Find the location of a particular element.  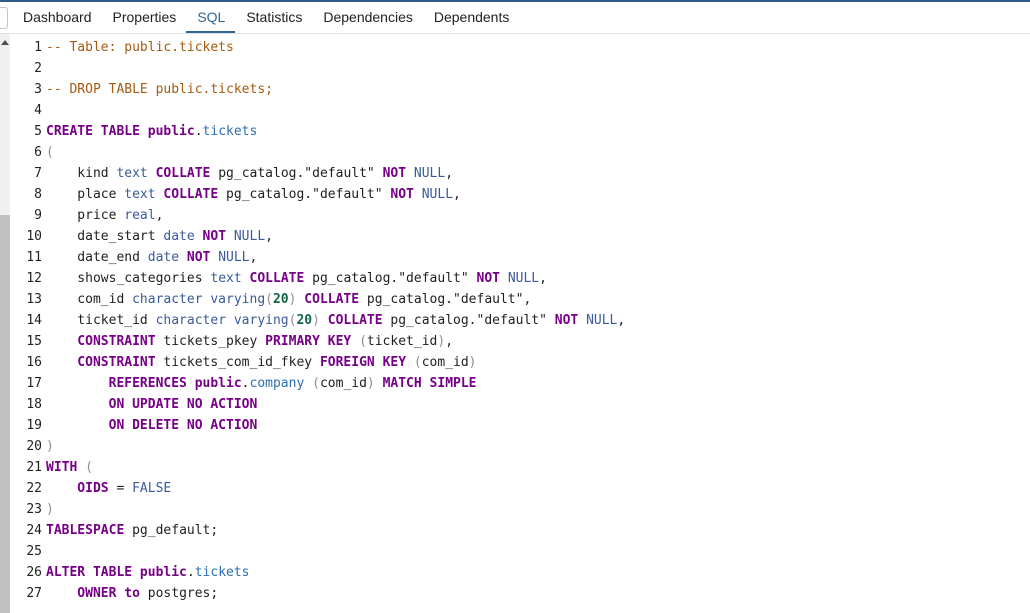

sql-keyword: ON UPDATE NO ACTION is located at coordinates (152, 404).